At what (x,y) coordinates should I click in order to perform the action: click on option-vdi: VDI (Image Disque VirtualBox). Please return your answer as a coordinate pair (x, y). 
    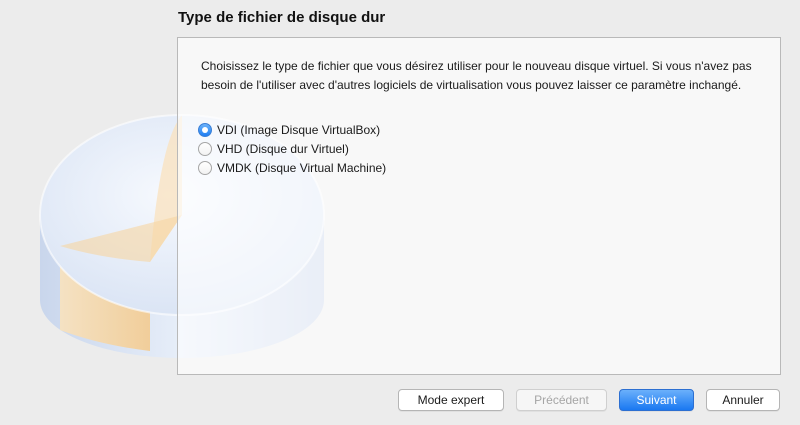
    Looking at the image, I should click on (292, 129).